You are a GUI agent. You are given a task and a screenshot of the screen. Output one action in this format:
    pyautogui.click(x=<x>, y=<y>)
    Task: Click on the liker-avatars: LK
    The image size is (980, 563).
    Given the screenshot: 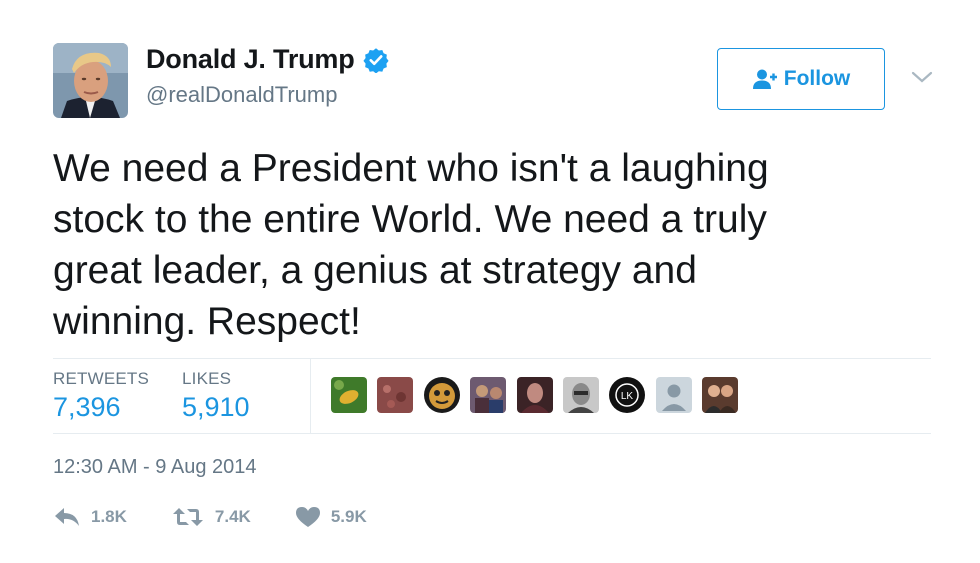 What is the action you would take?
    pyautogui.click(x=540, y=395)
    